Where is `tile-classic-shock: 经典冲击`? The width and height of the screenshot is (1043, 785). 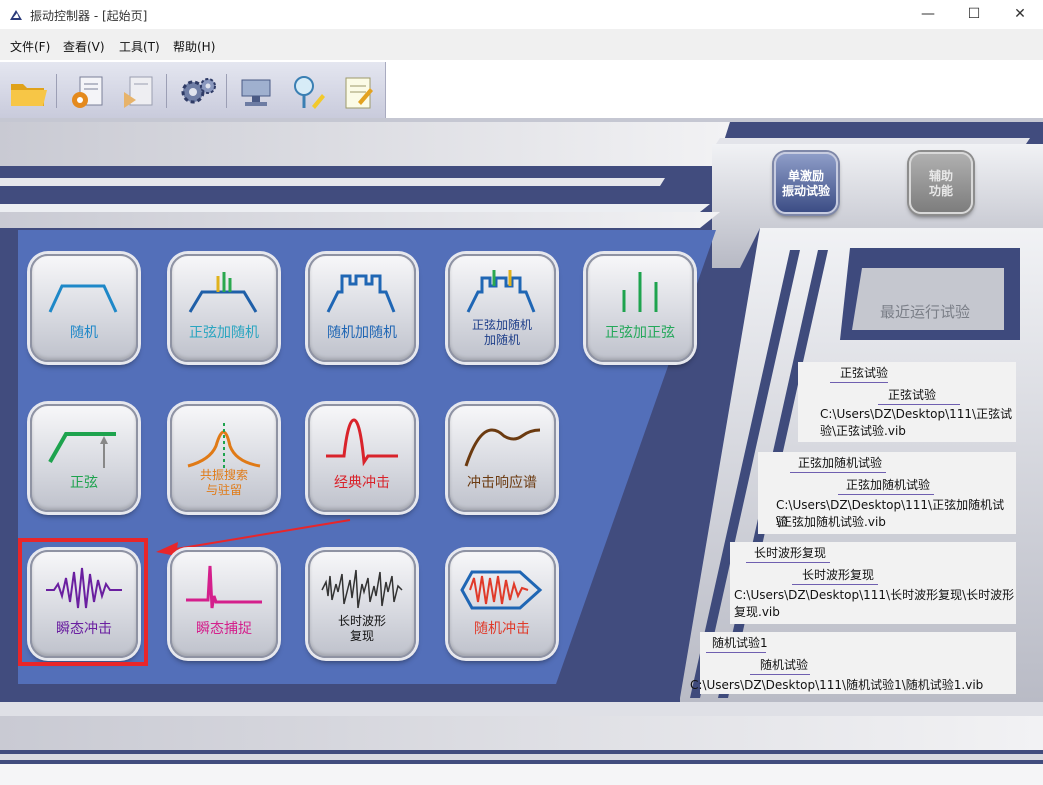
tile-classic-shock: 经典冲击 is located at coordinates (362, 458).